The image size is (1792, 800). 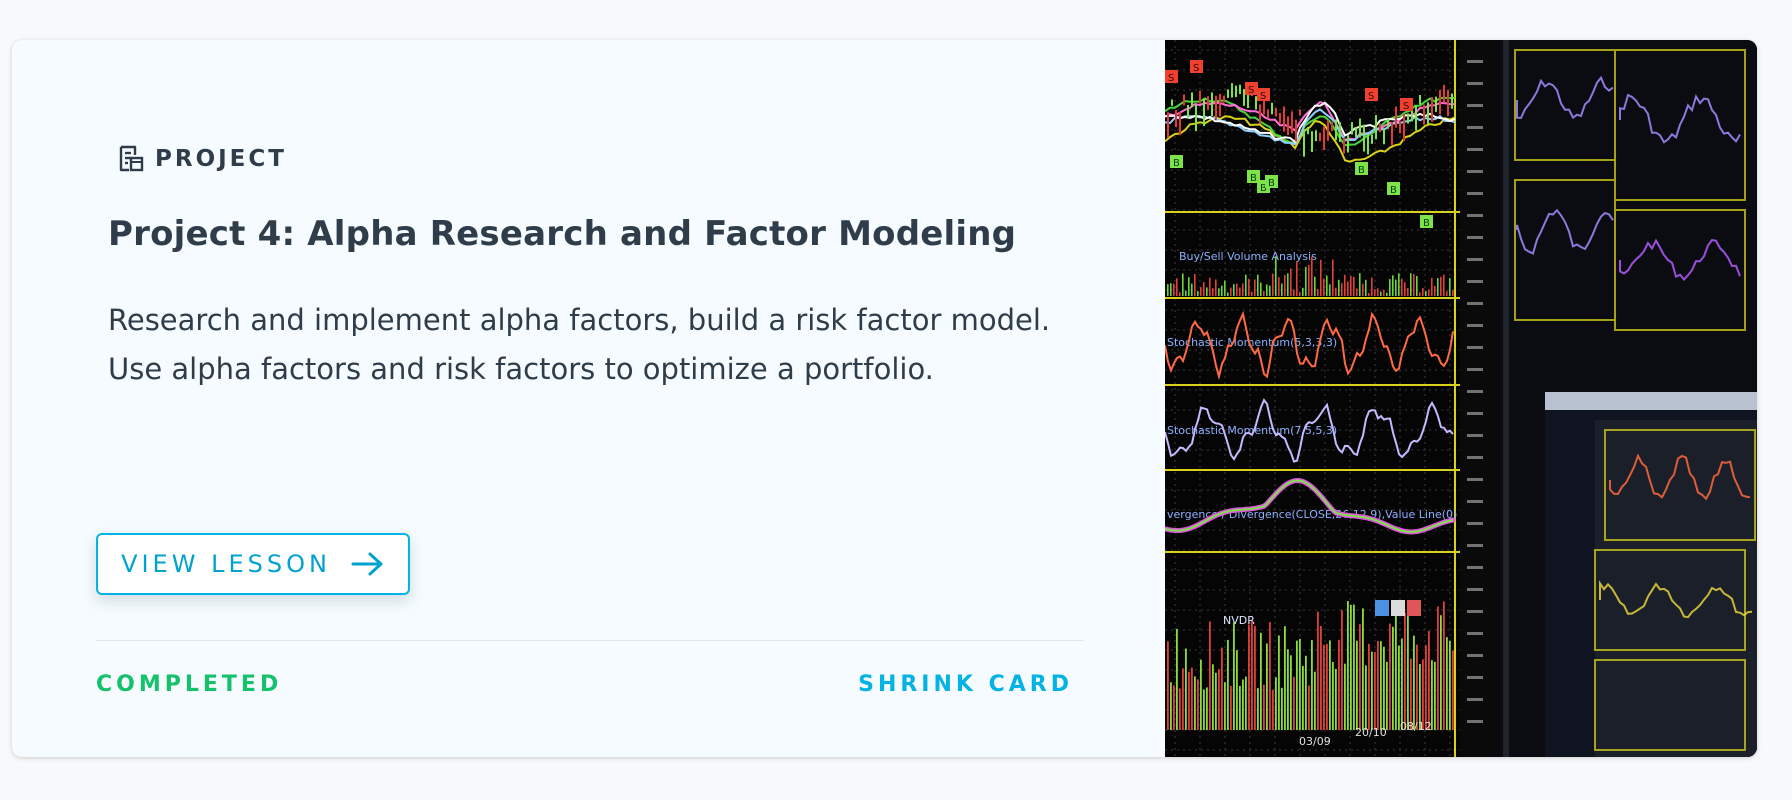 What do you see at coordinates (1426, 223) in the screenshot?
I see `buy-marker-label: B` at bounding box center [1426, 223].